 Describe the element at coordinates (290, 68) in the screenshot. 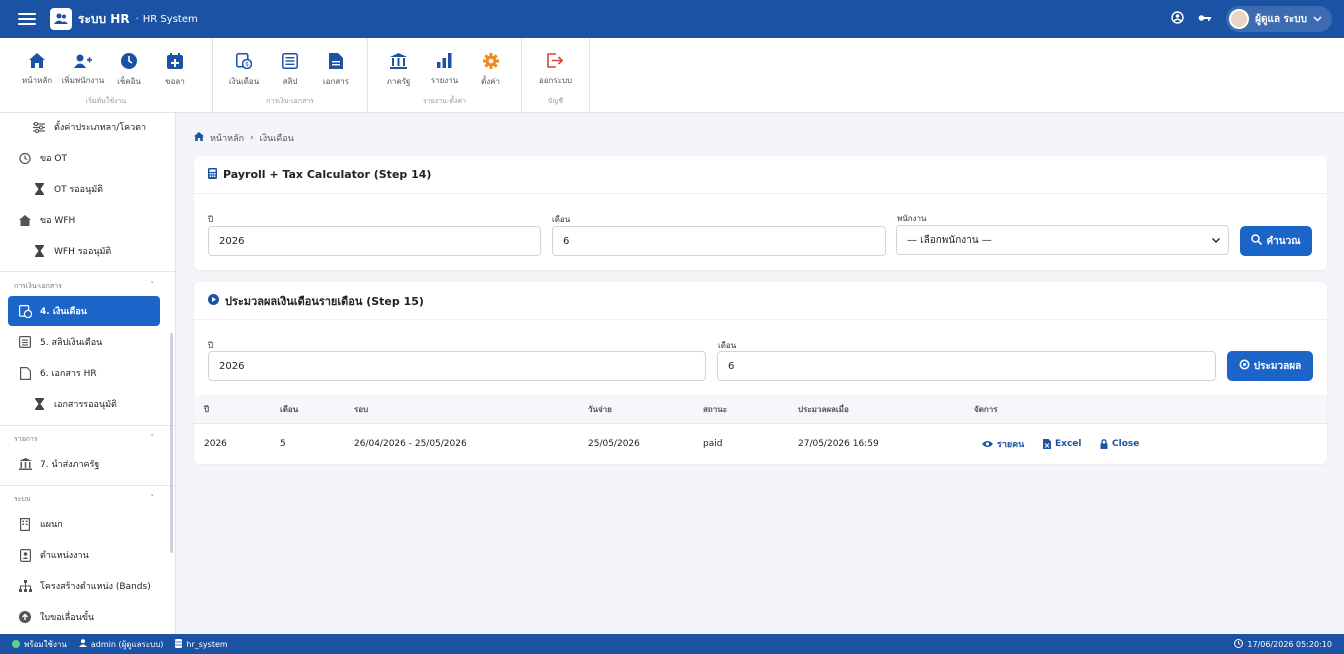

I see `ribbon-slip-button: สลิป` at that location.